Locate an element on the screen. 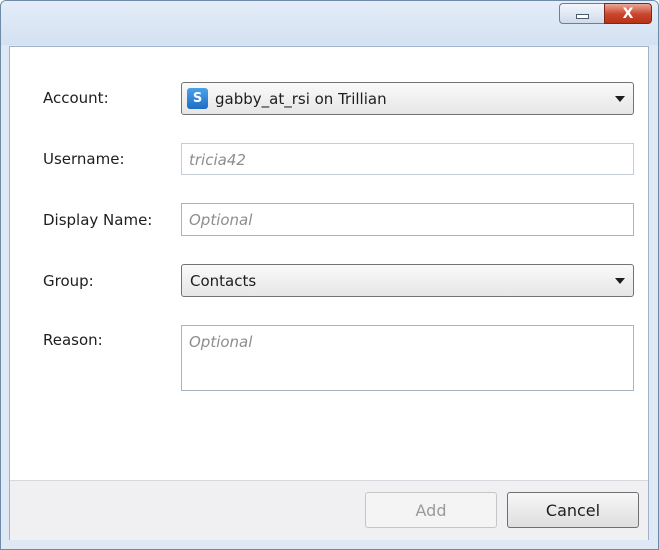 Image resolution: width=659 pixels, height=550 pixels. close-icon: X is located at coordinates (628, 13).